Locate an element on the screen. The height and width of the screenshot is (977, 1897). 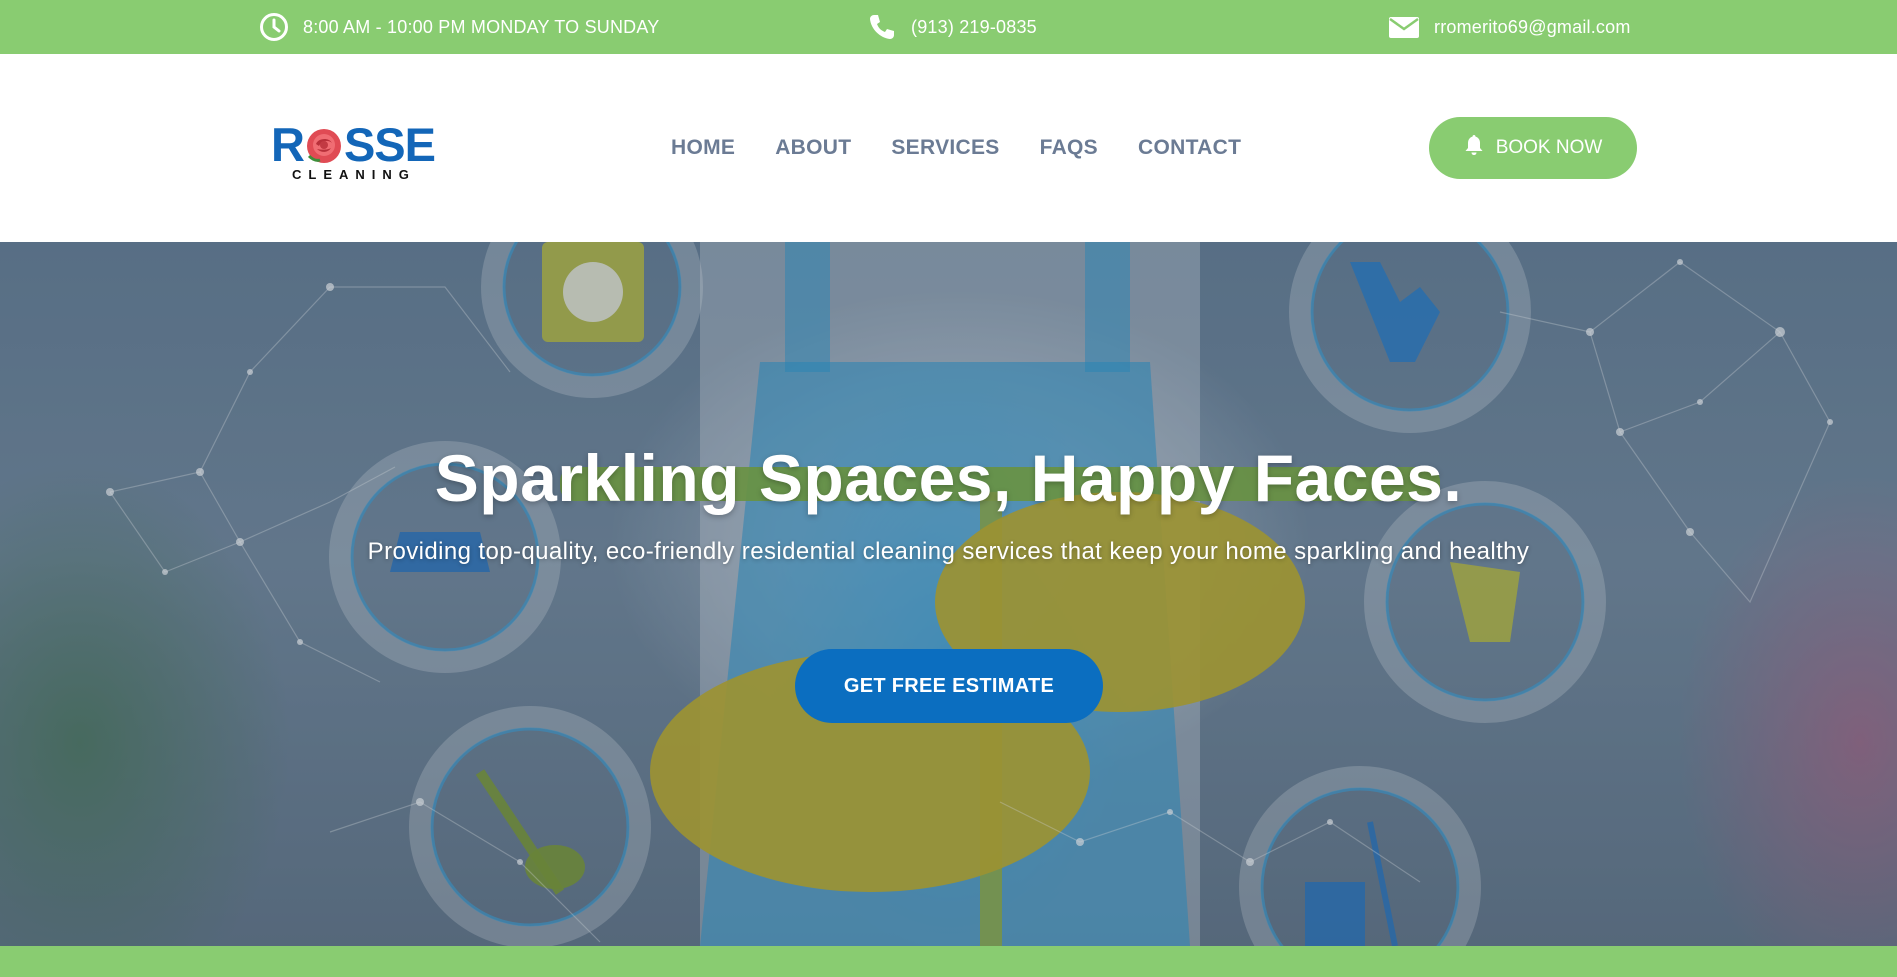
book-now-label: BOOK NOW is located at coordinates (1549, 147).